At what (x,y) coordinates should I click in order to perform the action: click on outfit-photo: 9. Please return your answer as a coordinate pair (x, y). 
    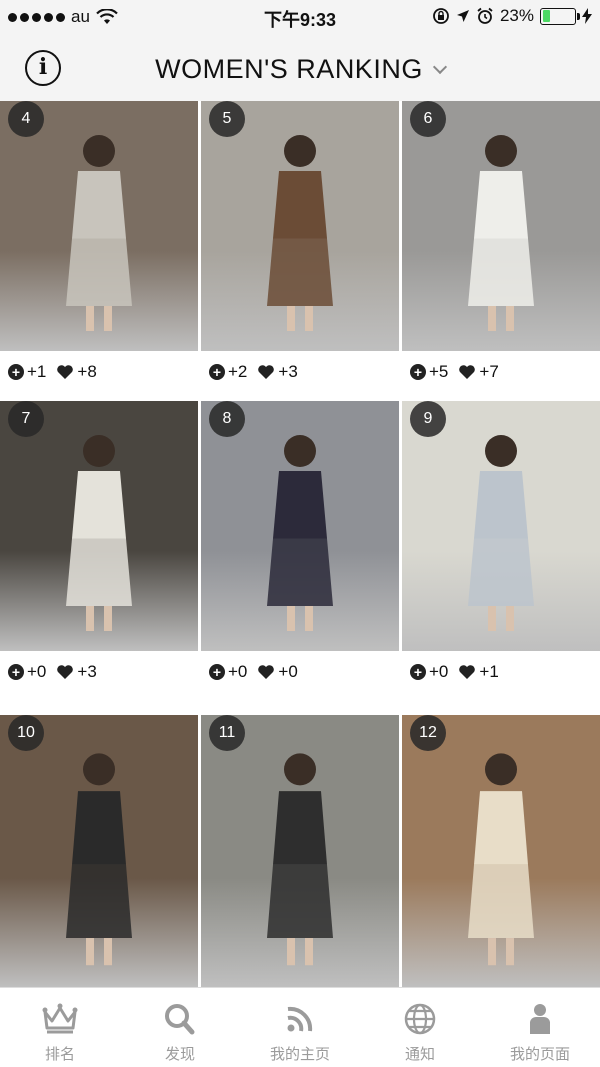
    Looking at the image, I should click on (501, 526).